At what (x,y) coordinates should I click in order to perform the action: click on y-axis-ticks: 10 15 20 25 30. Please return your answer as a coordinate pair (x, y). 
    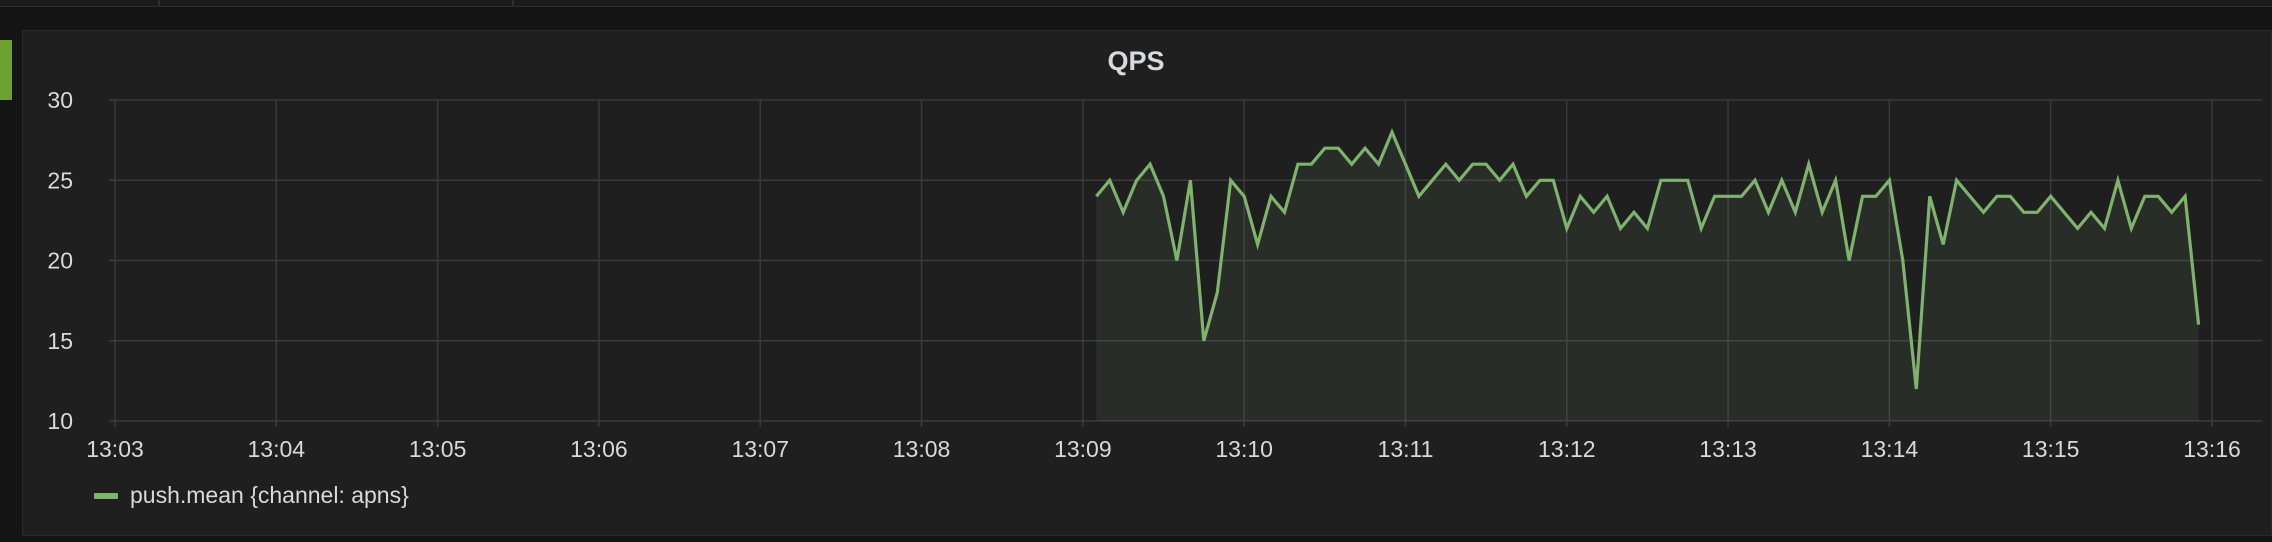
    Looking at the image, I should click on (60, 260).